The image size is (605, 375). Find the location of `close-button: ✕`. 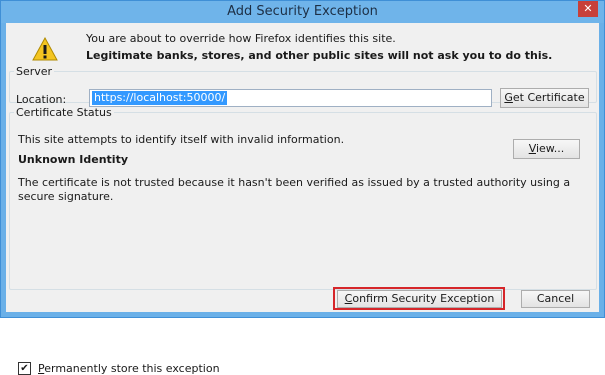

close-button: ✕ is located at coordinates (588, 9).